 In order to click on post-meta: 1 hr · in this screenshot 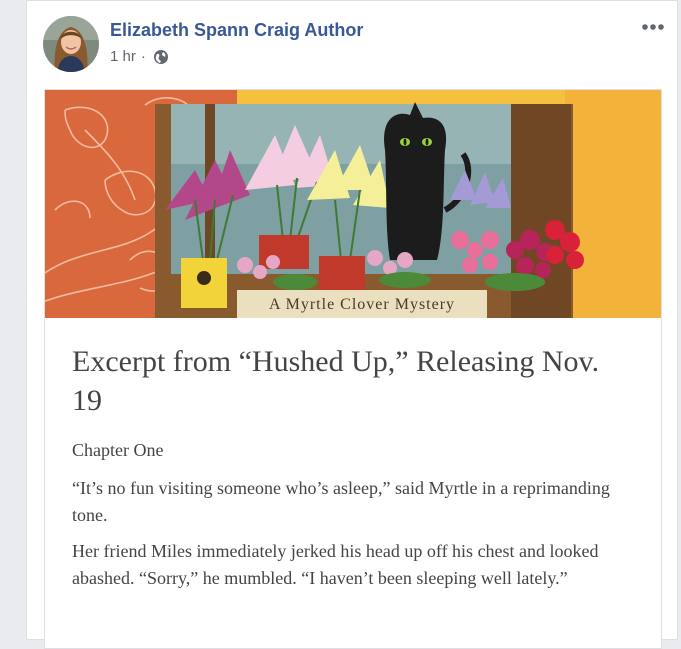, I will do `click(139, 56)`.